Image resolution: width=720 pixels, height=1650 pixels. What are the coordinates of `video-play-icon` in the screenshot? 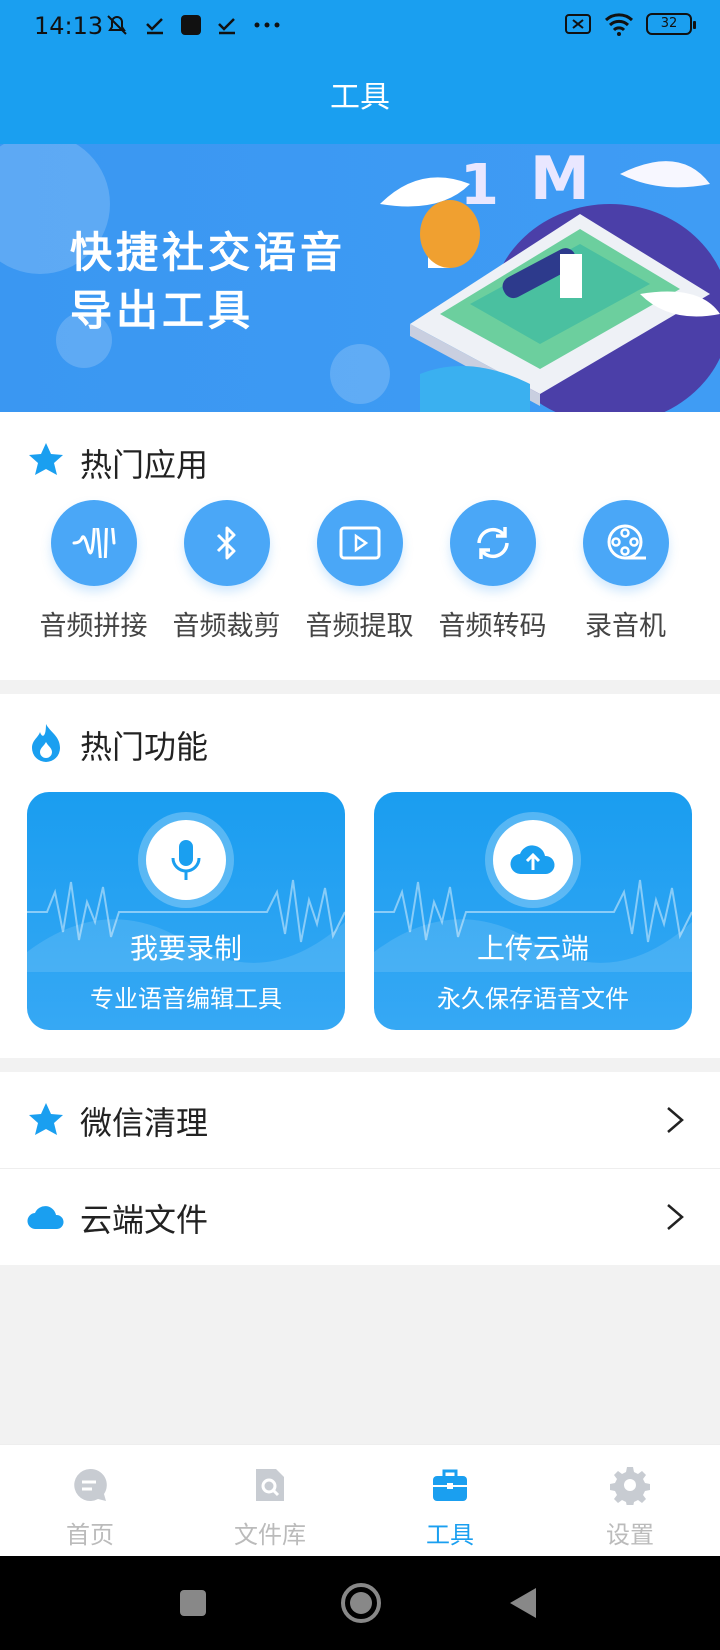 It's located at (359, 543).